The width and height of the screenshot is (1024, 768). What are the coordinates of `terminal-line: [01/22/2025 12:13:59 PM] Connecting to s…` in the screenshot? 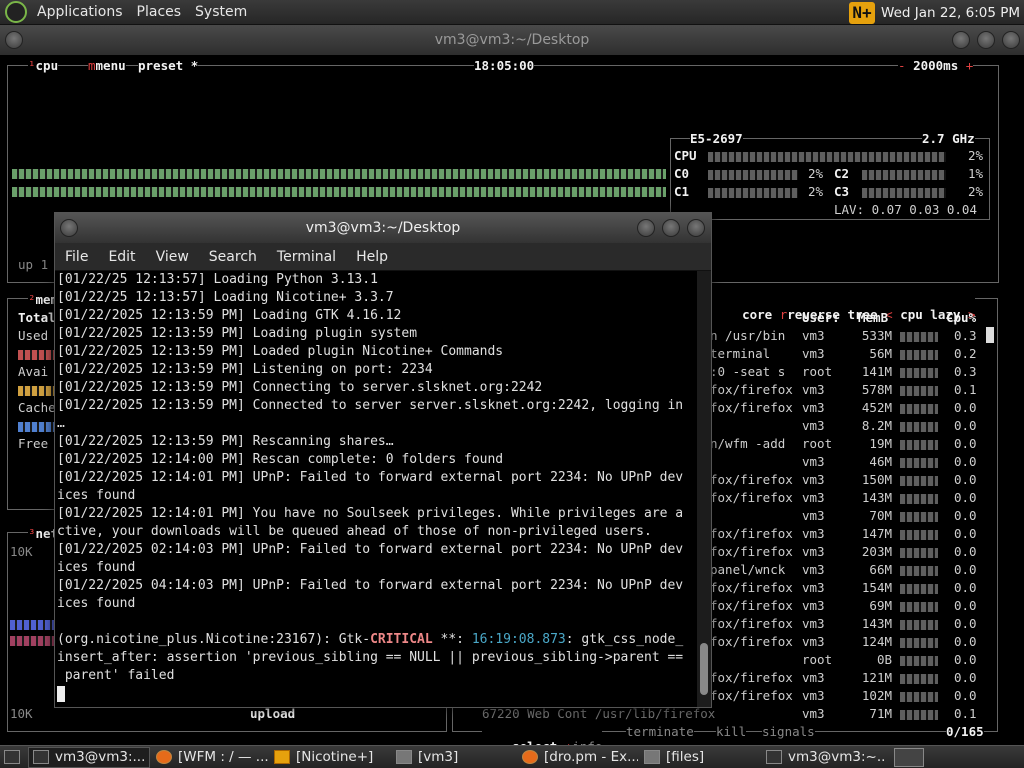 It's located at (300, 387).